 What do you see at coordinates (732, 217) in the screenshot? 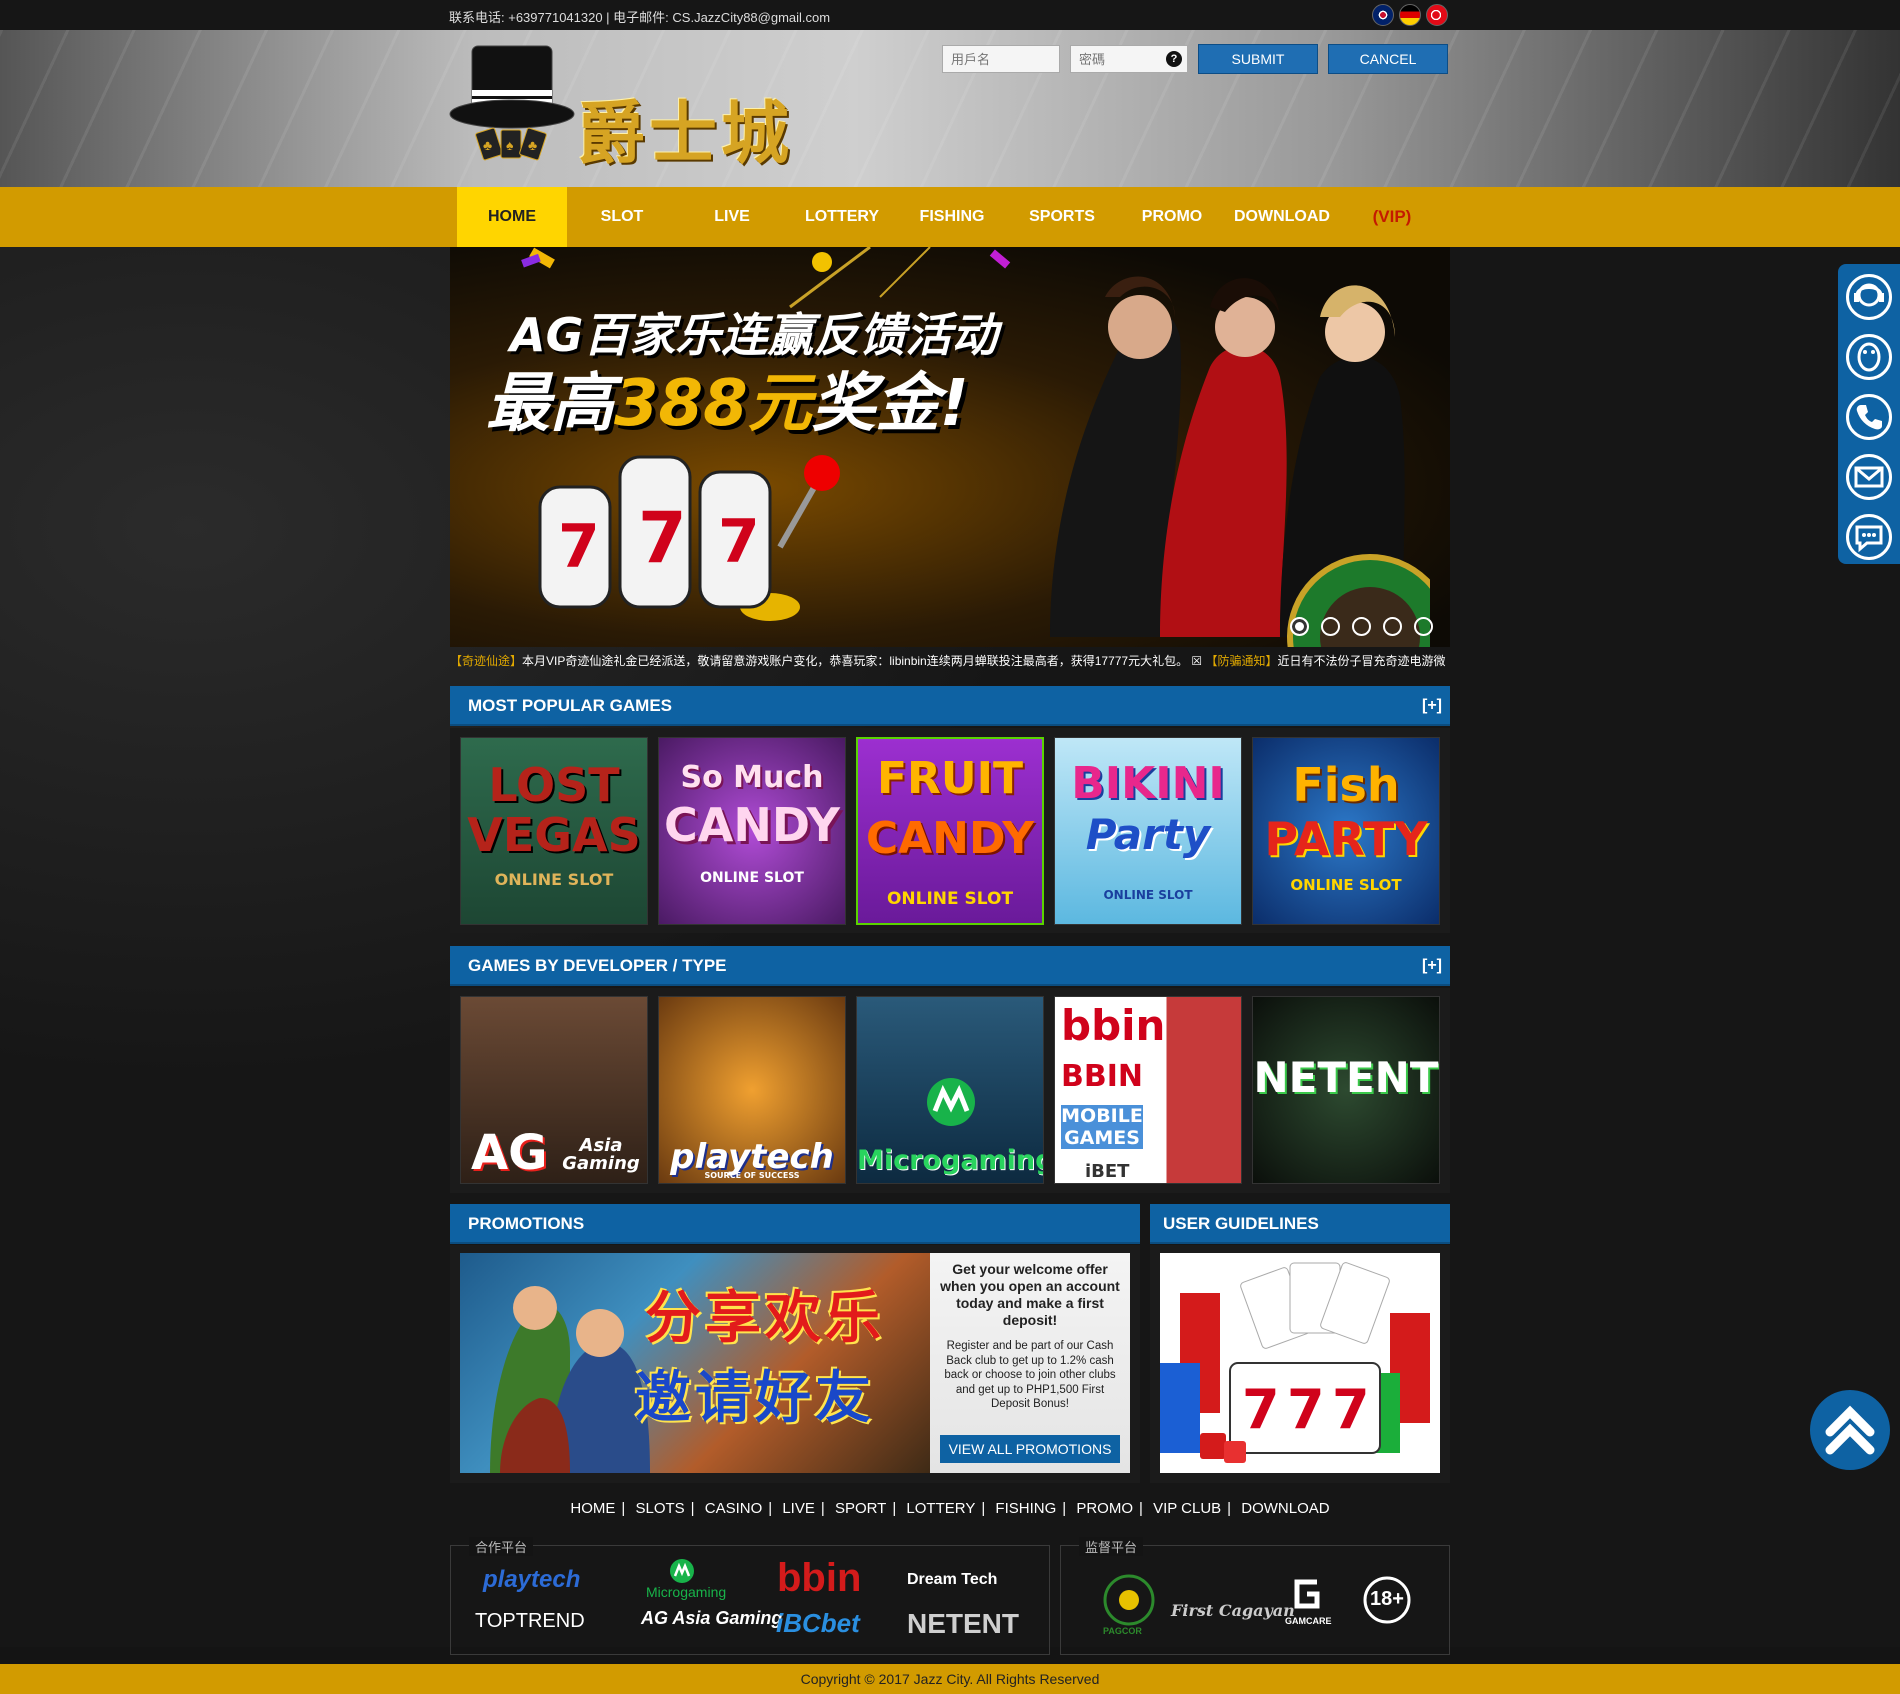
I see `nav-live: LIVE` at bounding box center [732, 217].